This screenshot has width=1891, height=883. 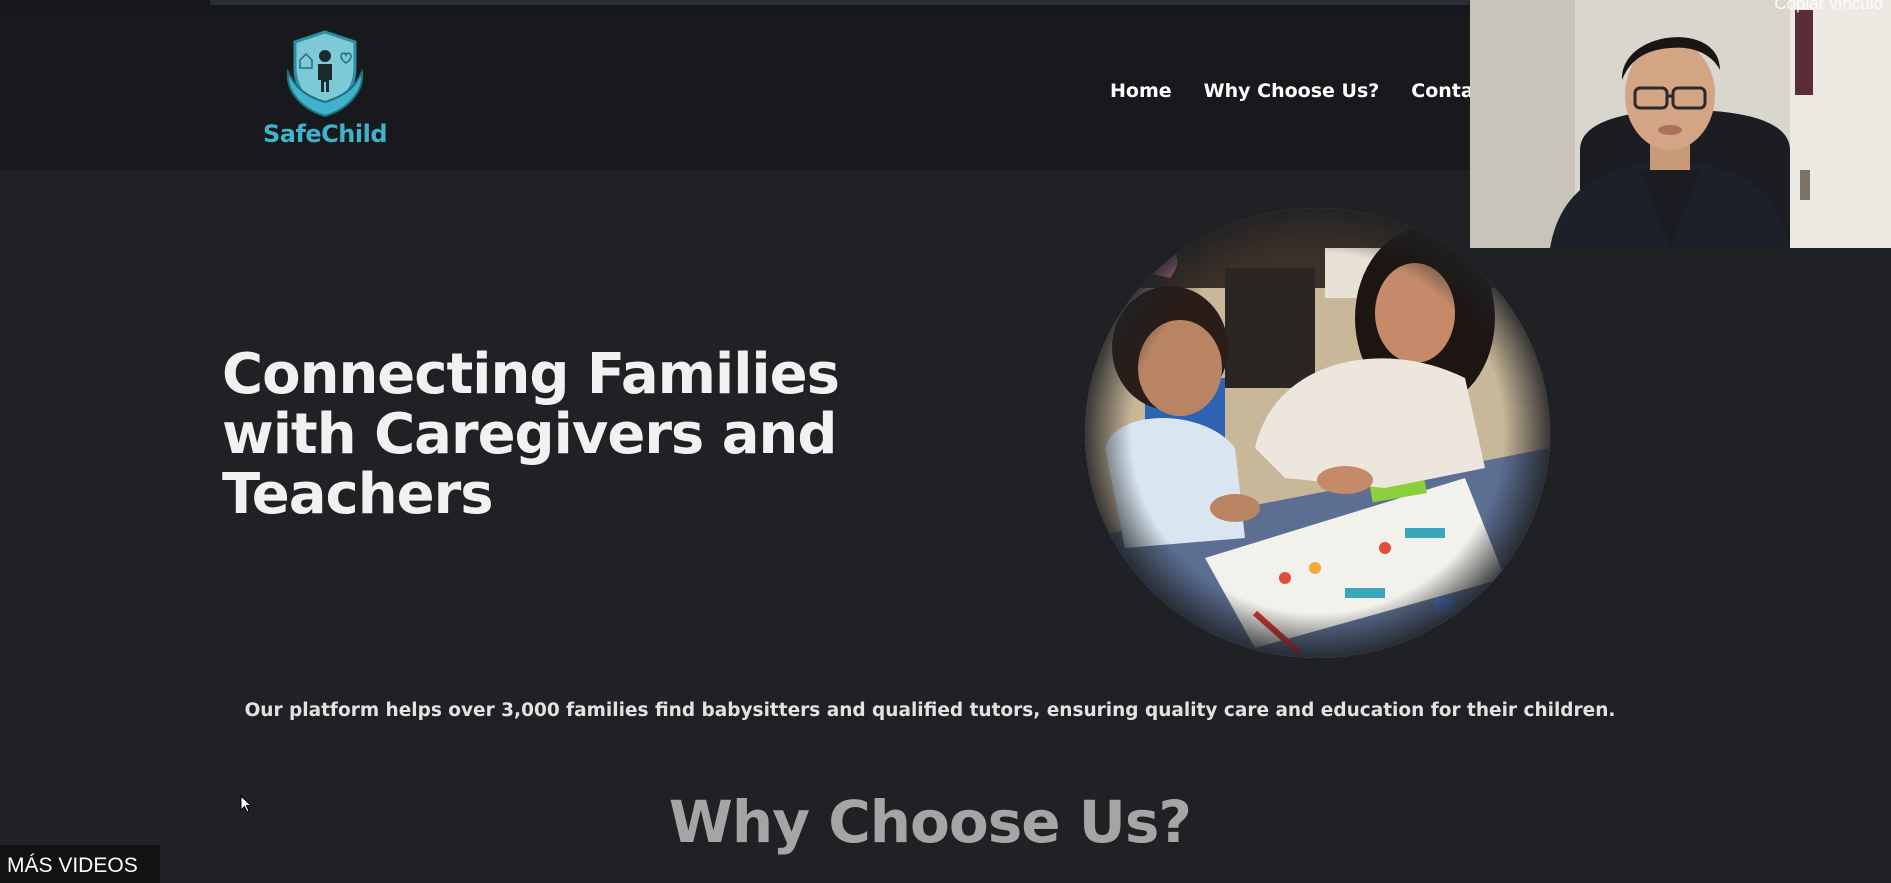 I want to click on logo: SafeChild, so click(x=325, y=92).